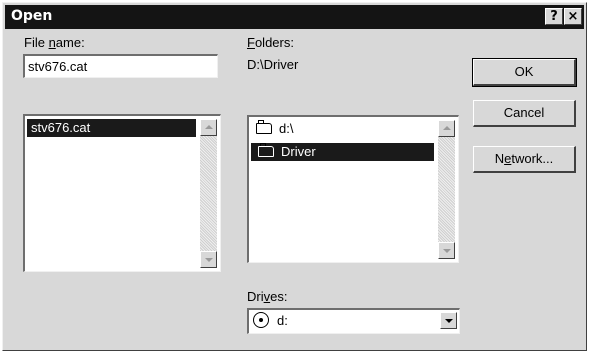 This screenshot has width=589, height=353. Describe the element at coordinates (353, 321) in the screenshot. I see `drives-select: d:` at that location.